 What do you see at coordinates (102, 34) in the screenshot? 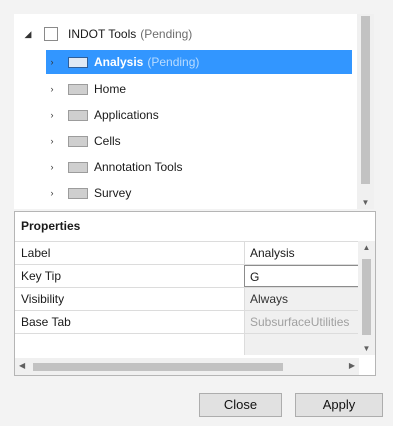
I see `tree-root-label: INDOT Tools` at bounding box center [102, 34].